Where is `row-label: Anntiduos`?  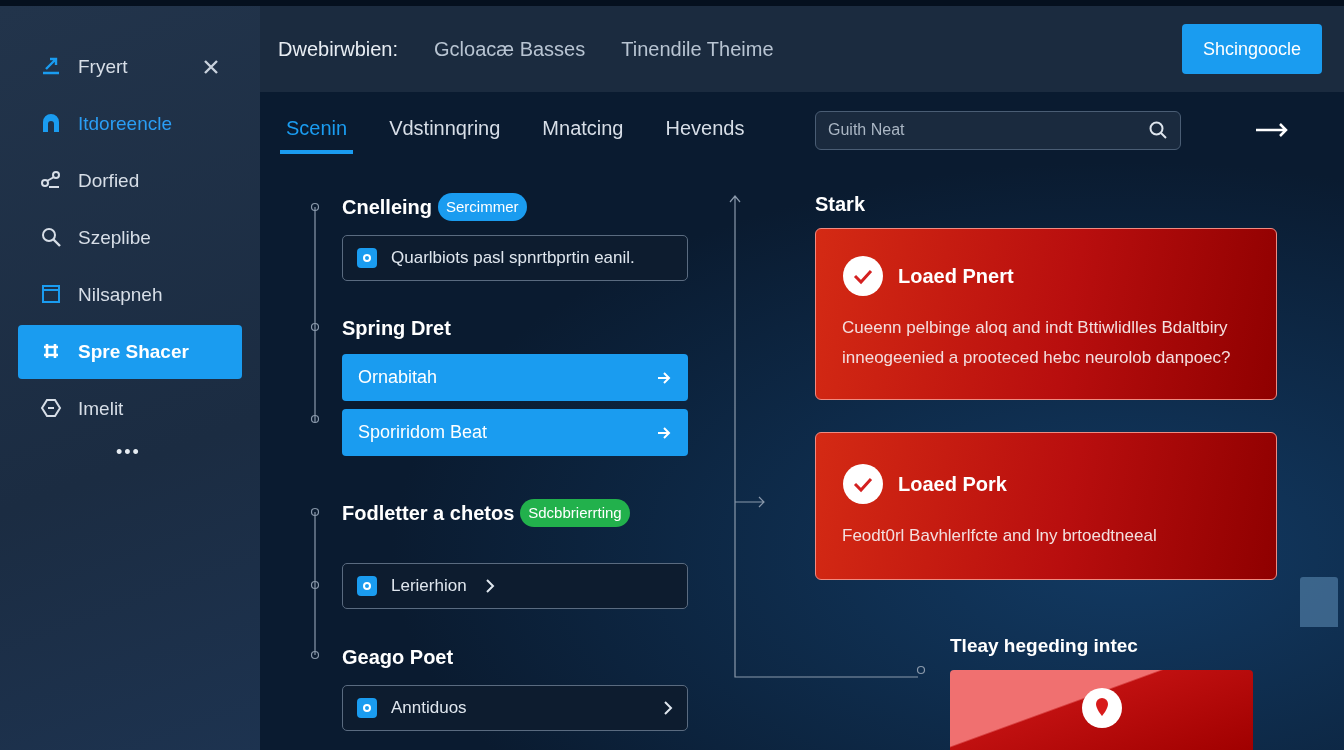
row-label: Anntiduos is located at coordinates (429, 708).